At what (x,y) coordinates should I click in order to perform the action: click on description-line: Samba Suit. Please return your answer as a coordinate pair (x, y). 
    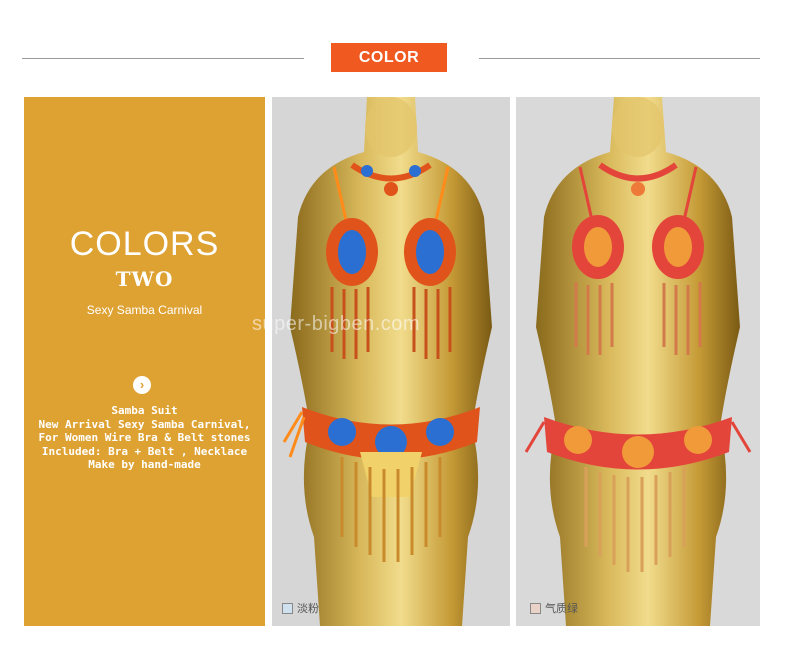
    Looking at the image, I should click on (144, 410).